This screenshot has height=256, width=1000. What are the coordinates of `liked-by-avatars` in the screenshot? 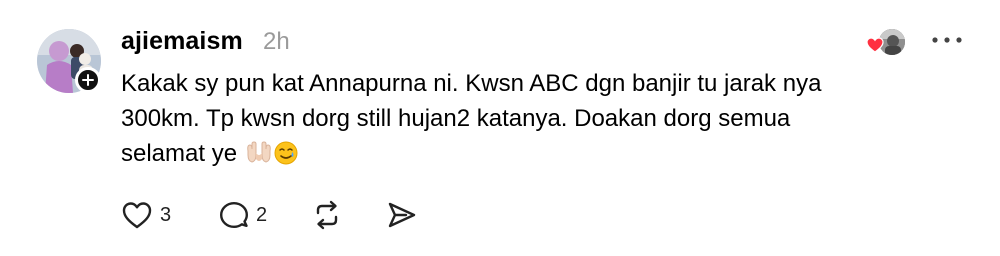 It's located at (885, 42).